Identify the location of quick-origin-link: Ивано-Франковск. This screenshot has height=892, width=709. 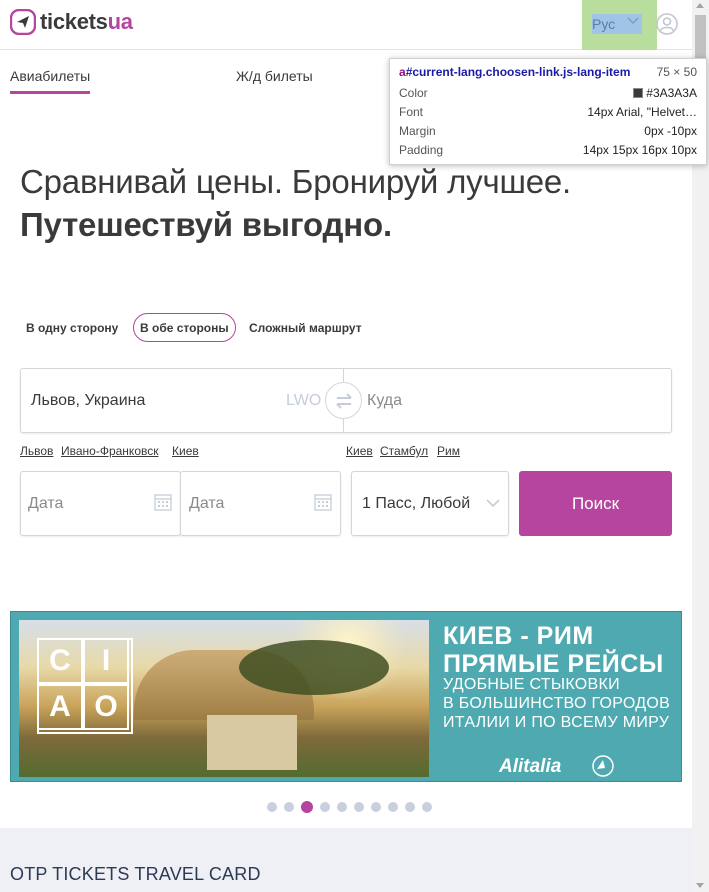
(109, 451).